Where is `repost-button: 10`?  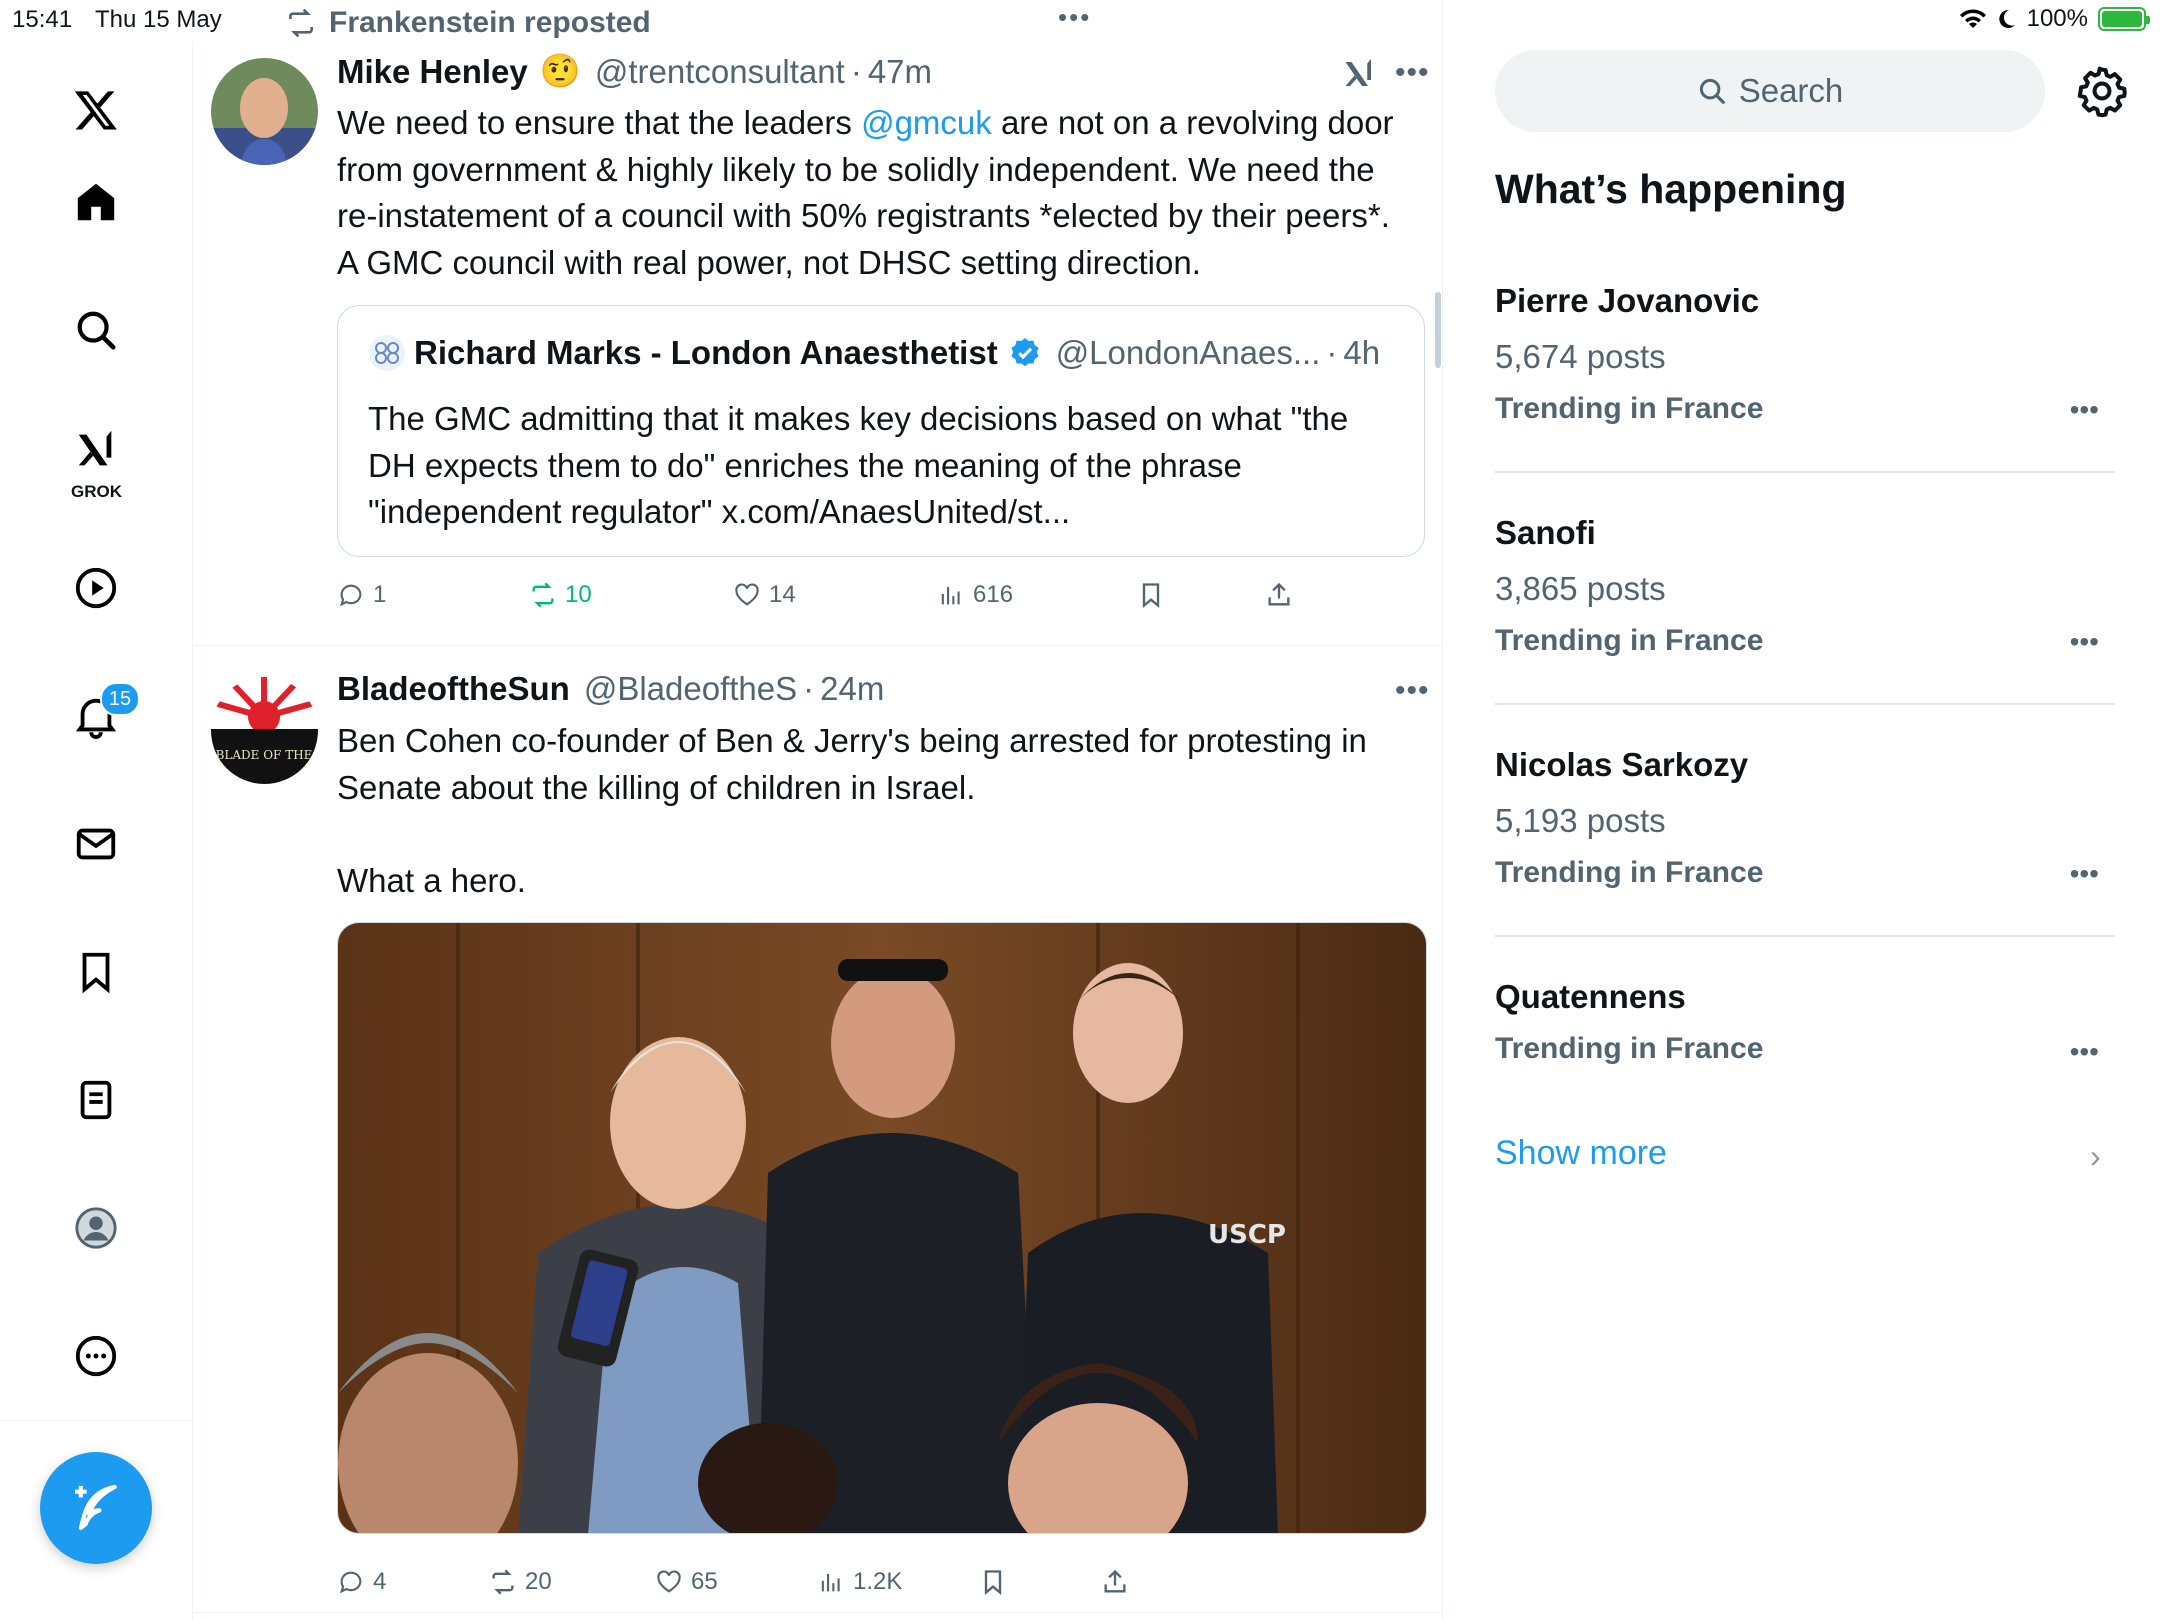 repost-button: 10 is located at coordinates (560, 595).